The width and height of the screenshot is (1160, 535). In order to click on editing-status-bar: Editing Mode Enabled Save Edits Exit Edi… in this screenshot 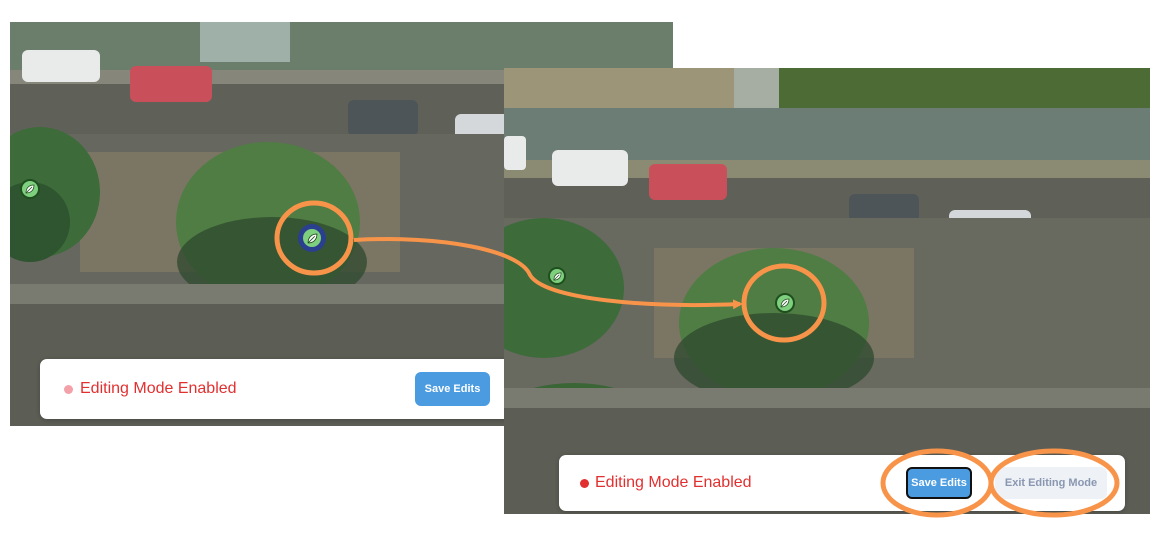, I will do `click(842, 483)`.